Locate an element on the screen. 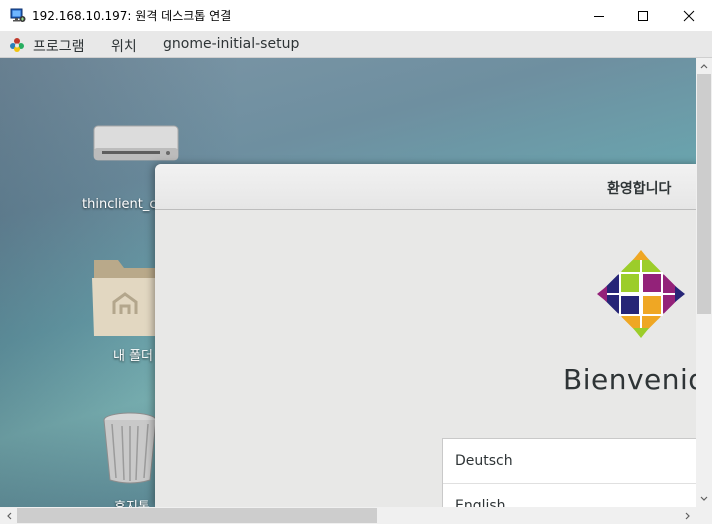  window-title: 192.168.10.197: 원격 데스크톱 연결 is located at coordinates (132, 16).